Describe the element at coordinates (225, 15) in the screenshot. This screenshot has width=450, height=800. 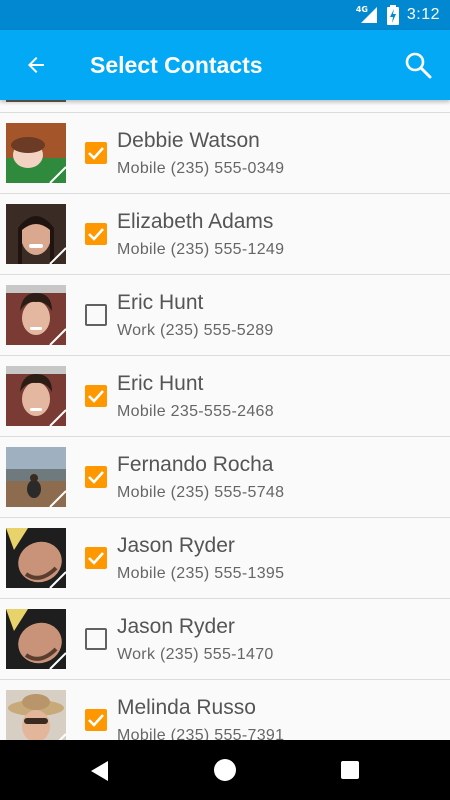
I see `status-bar: 4G 3:12` at that location.